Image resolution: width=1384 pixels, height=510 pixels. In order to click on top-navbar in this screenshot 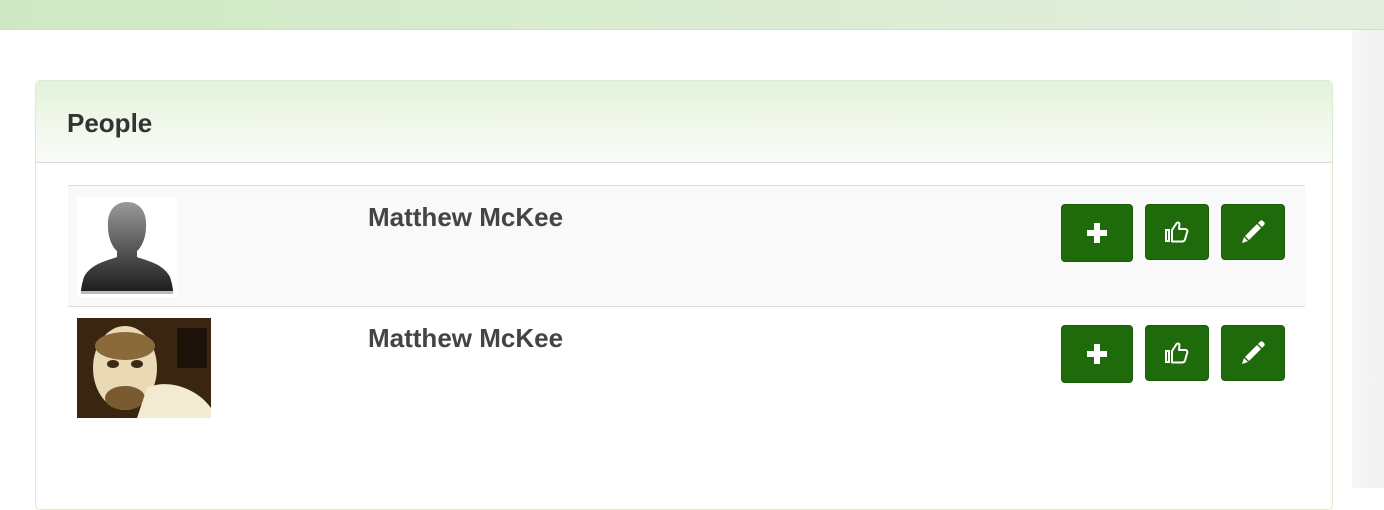, I will do `click(692, 15)`.